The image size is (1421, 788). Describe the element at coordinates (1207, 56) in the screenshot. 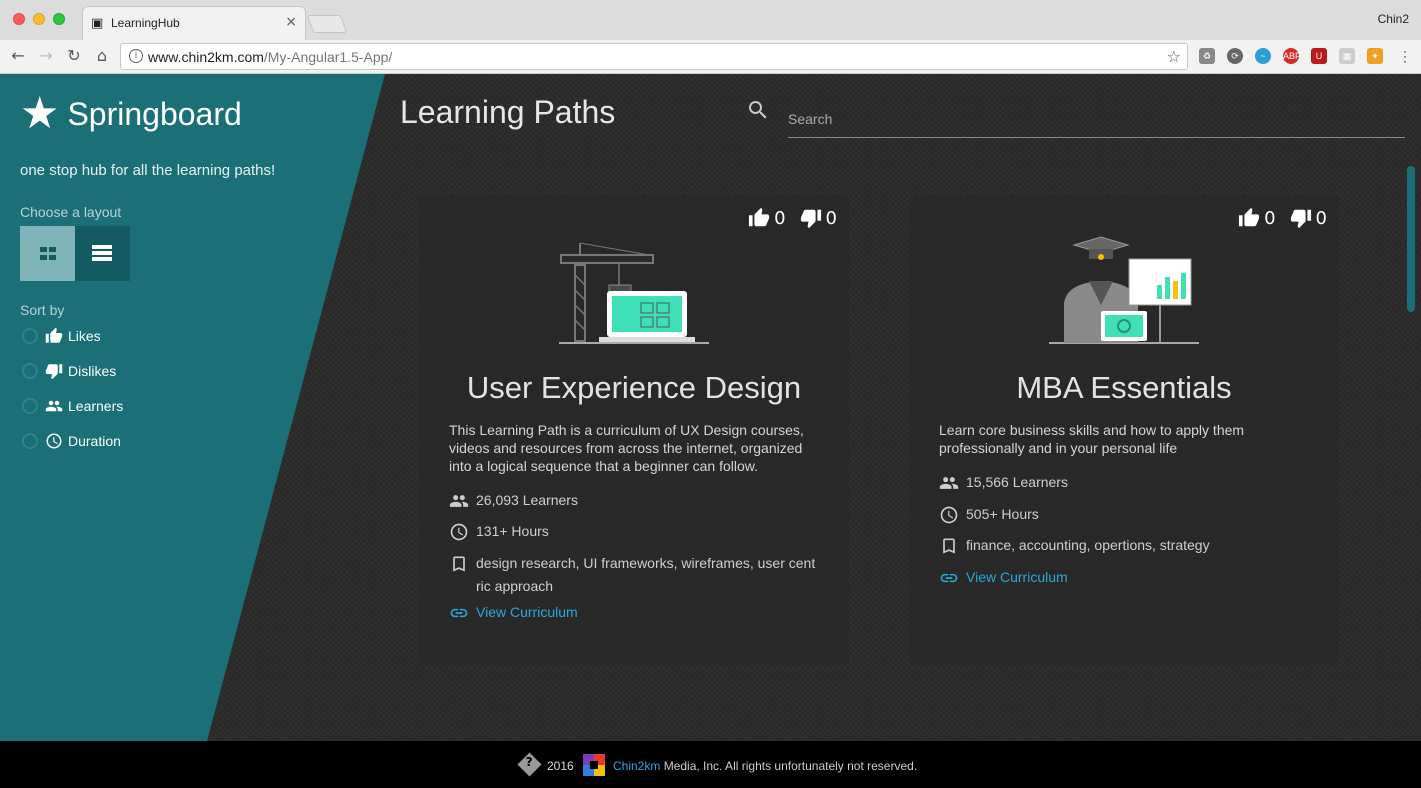

I see `extension-recycle-icon: ♻` at that location.